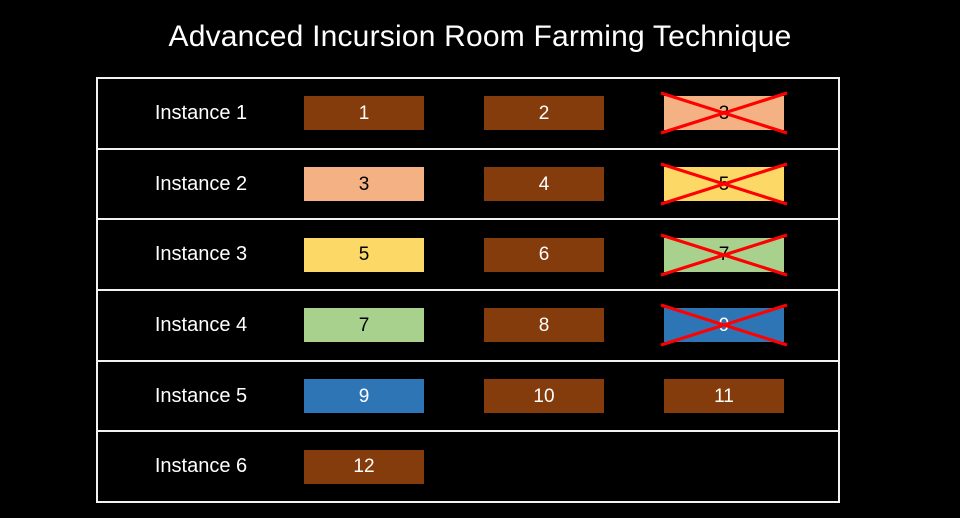 The width and height of the screenshot is (960, 518). I want to click on room-box: 6, so click(544, 254).